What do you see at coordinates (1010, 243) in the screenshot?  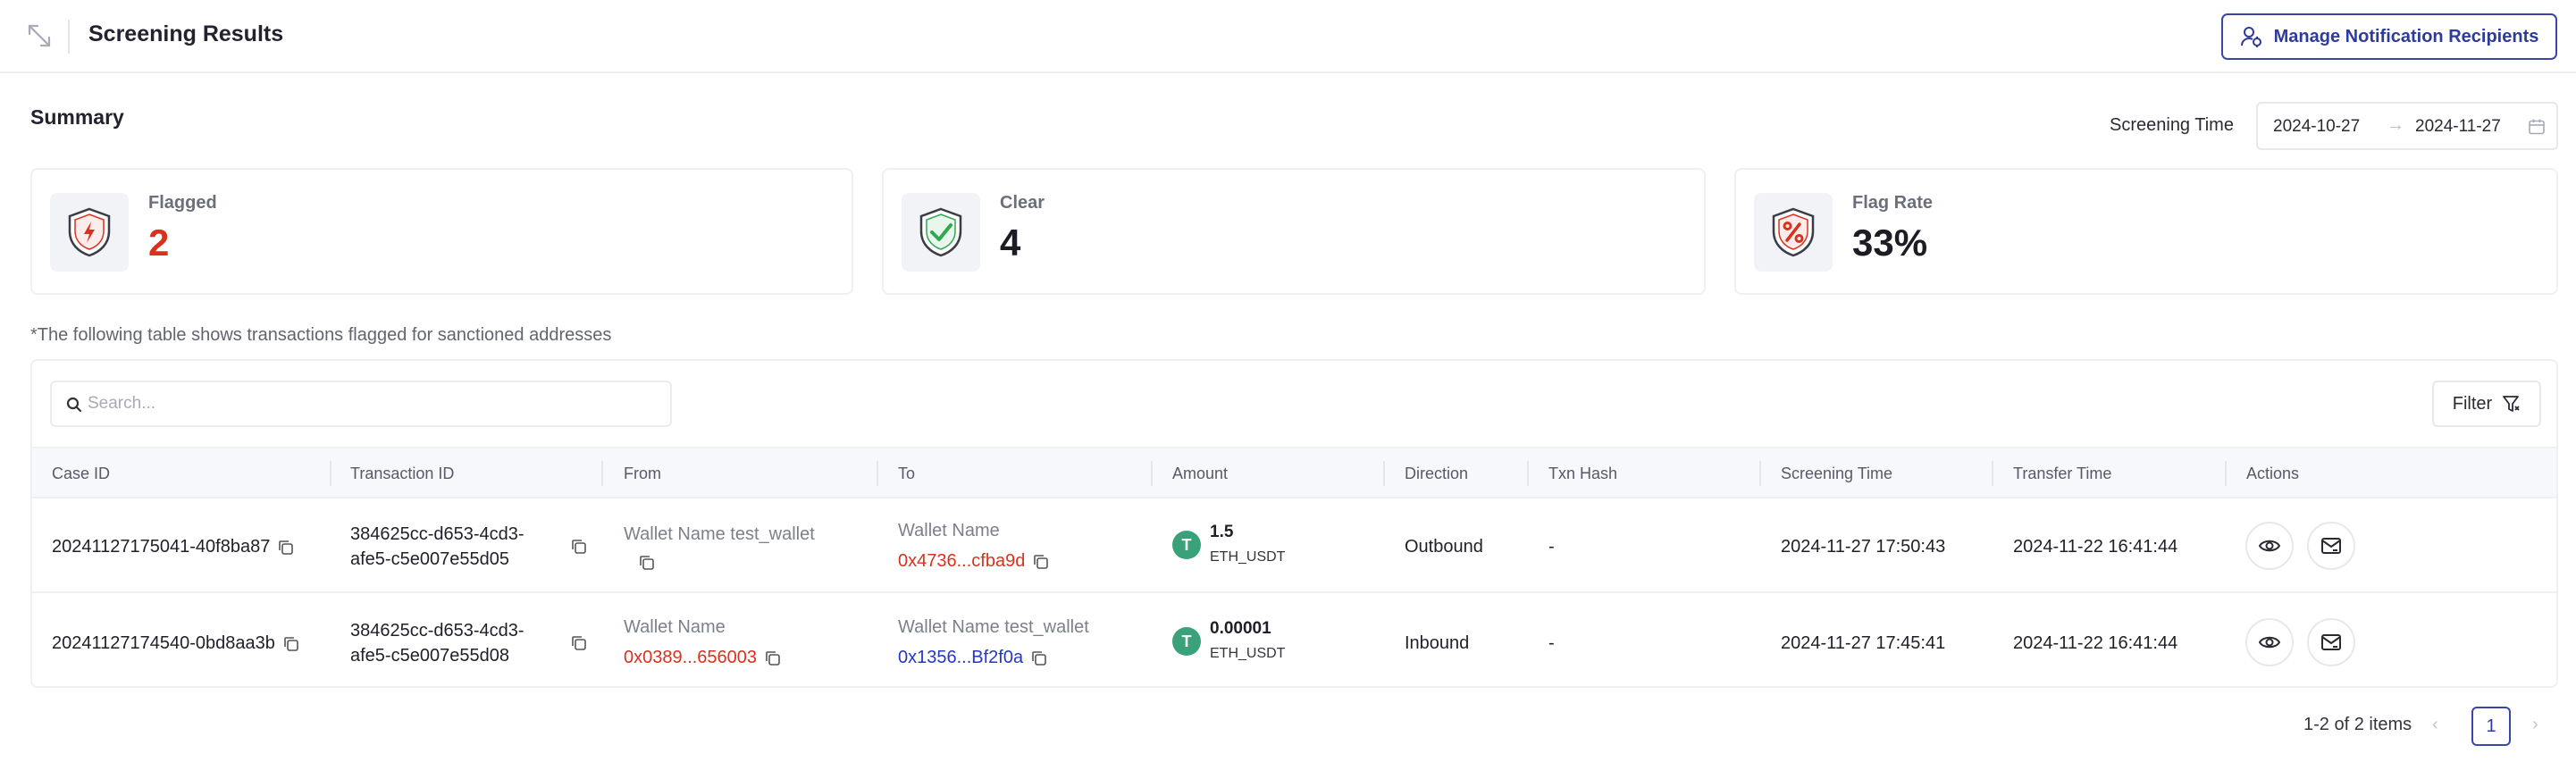 I see `clear-value: 4` at bounding box center [1010, 243].